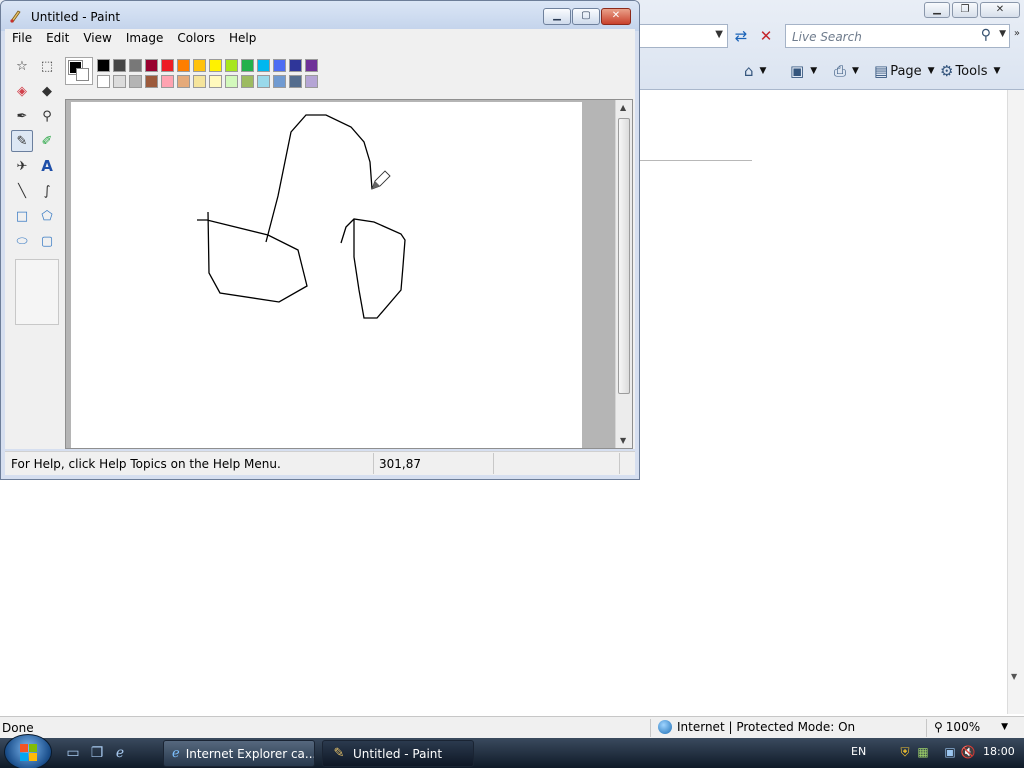 The width and height of the screenshot is (1024, 768). I want to click on globe-icon, so click(665, 727).